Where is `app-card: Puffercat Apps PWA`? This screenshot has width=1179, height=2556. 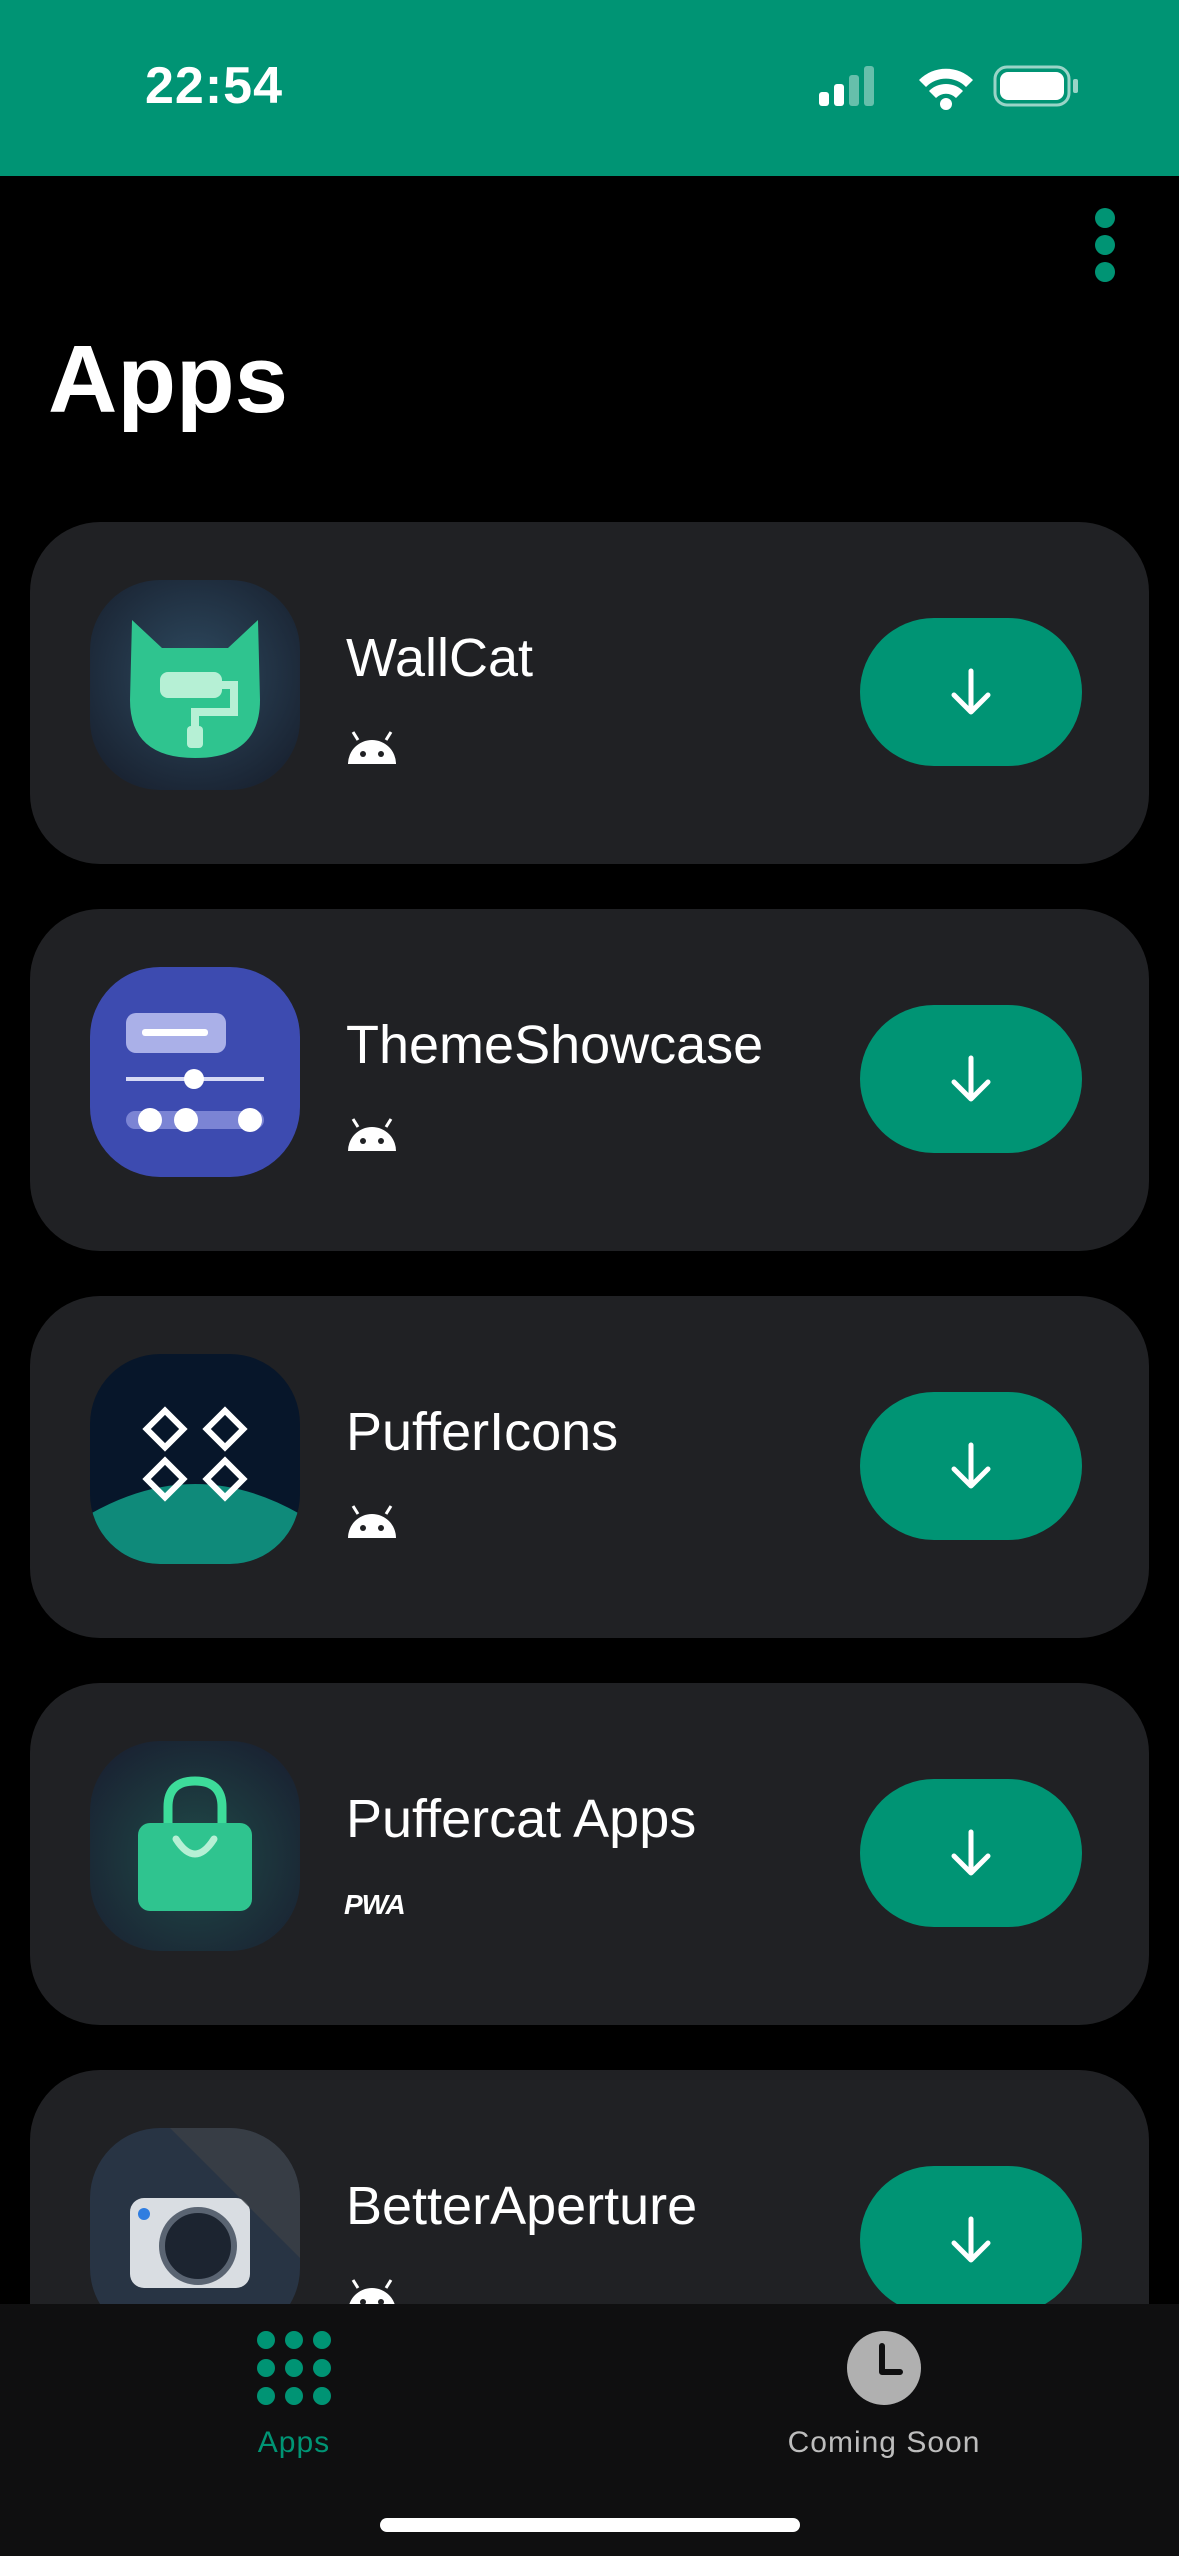
app-card: Puffercat Apps PWA is located at coordinates (589, 1854).